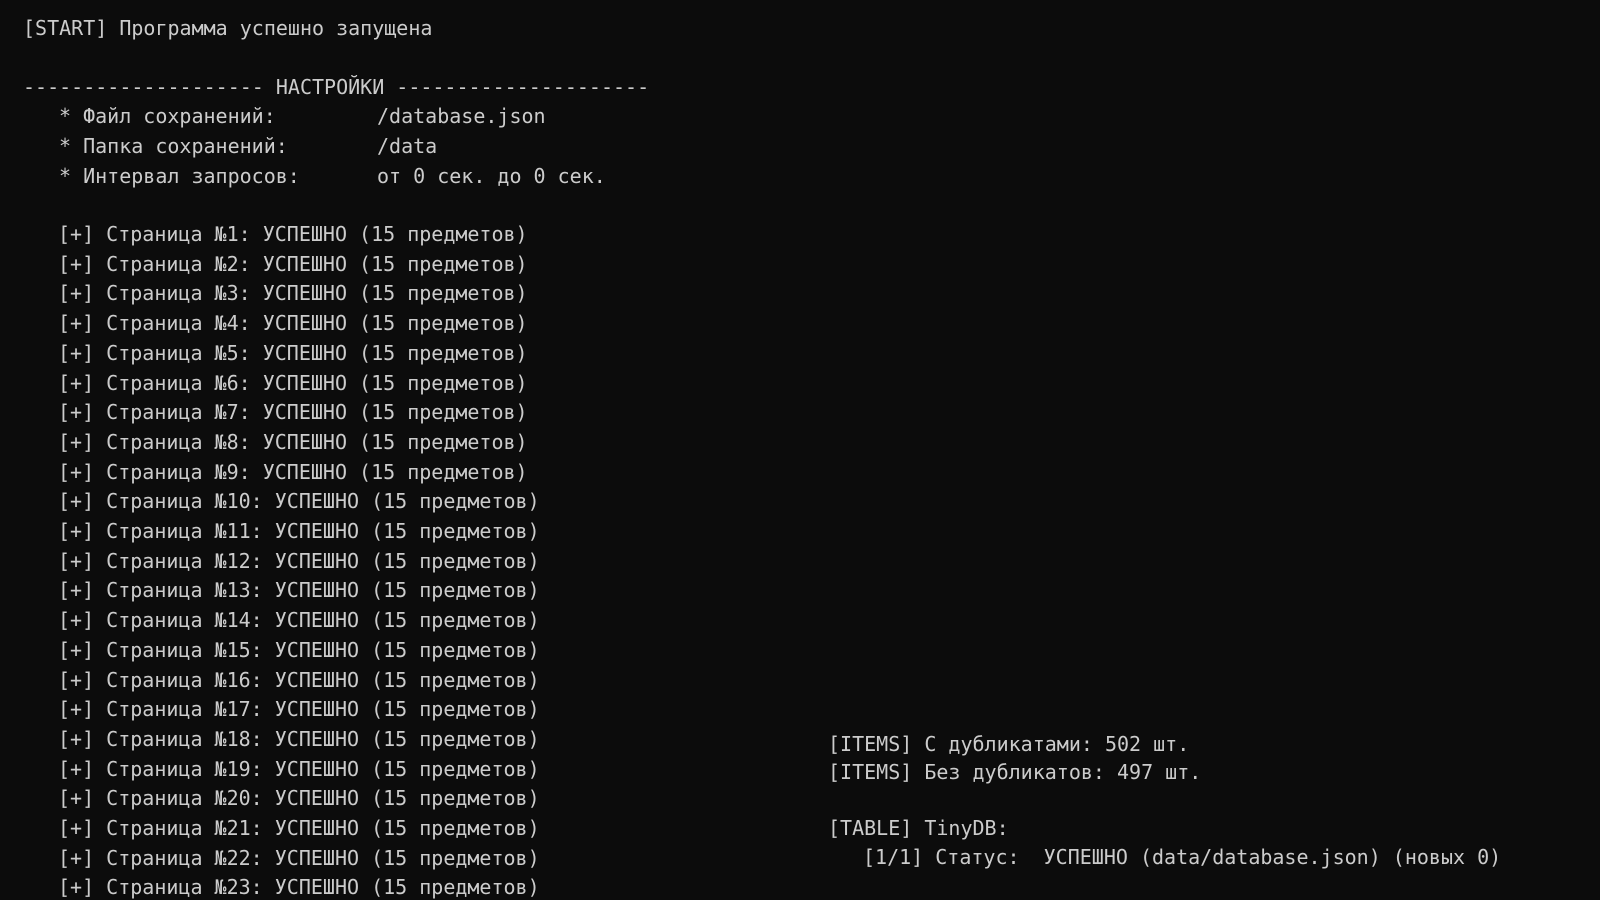 This screenshot has width=1600, height=900. Describe the element at coordinates (299, 709) in the screenshot. I see `page-log-line: [+] Страница №17: УСПЕШНО (15 предметов)` at that location.